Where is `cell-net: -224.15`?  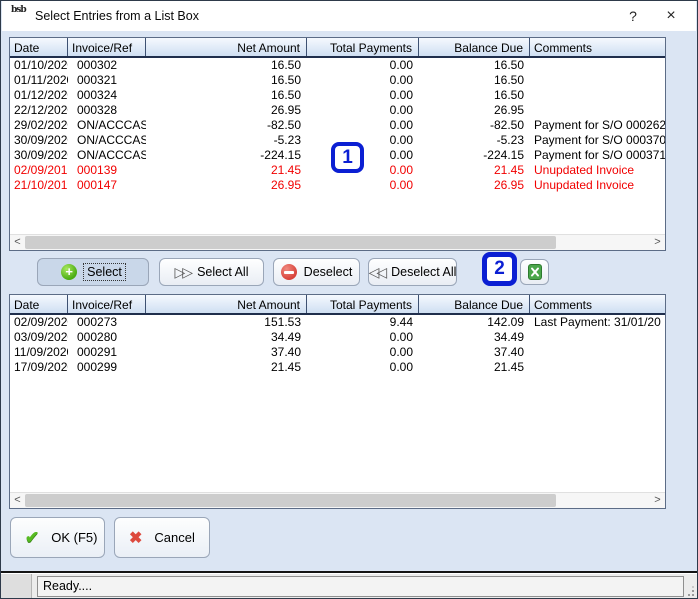 cell-net: -224.15 is located at coordinates (280, 155).